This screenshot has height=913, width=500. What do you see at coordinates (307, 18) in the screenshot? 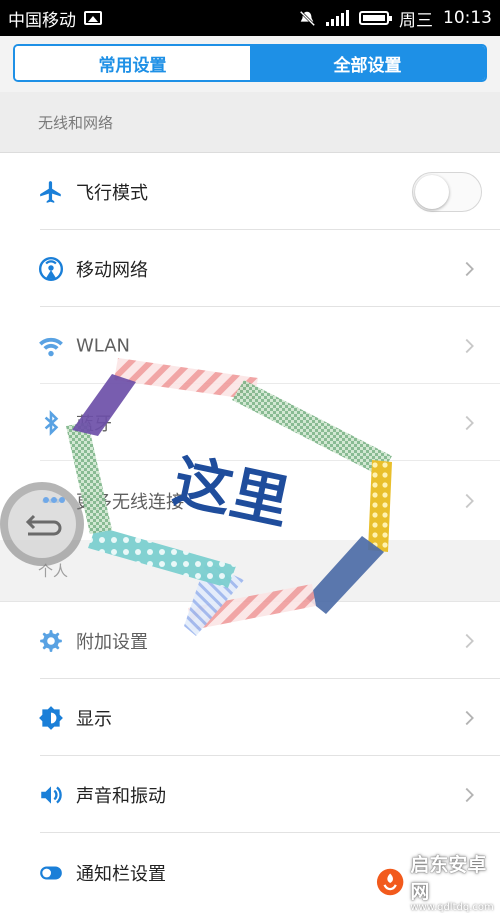
I see `silent-mode-icon` at bounding box center [307, 18].